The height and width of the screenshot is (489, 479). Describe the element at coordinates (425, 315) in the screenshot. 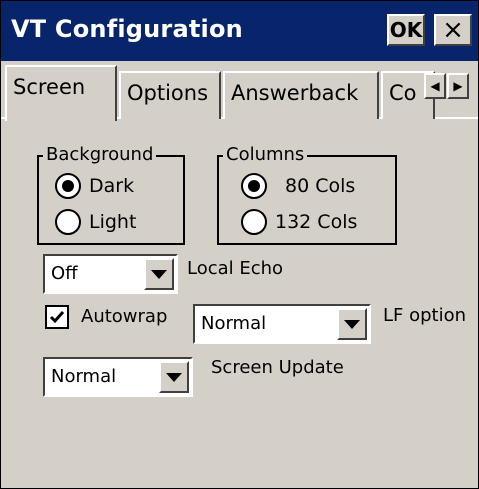

I see `lf-option-label: LF option` at that location.